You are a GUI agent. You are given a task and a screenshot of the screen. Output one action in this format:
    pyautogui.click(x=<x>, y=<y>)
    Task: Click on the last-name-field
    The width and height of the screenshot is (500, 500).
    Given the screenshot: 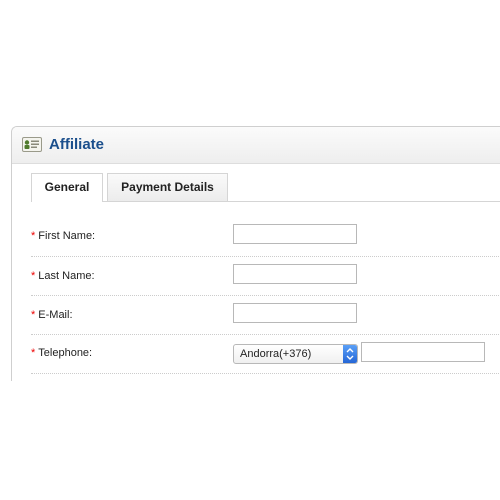 What is the action you would take?
    pyautogui.click(x=295, y=274)
    